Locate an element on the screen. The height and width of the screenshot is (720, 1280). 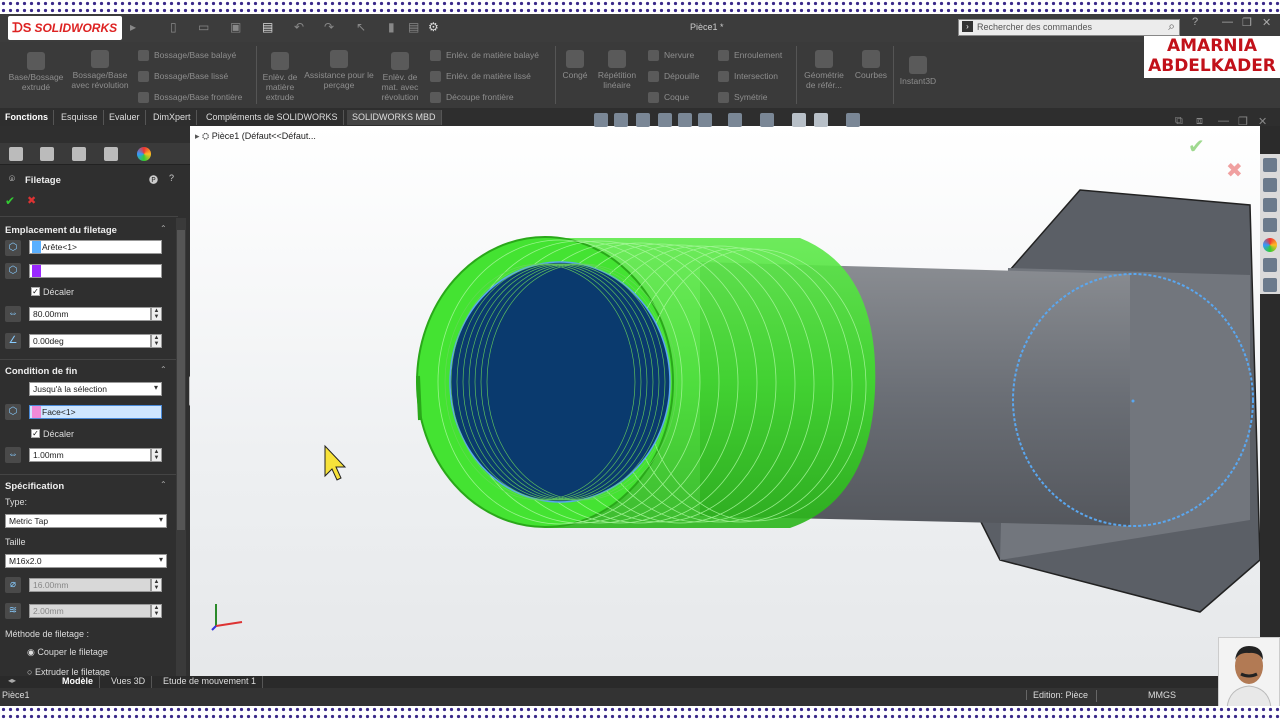
start-angle-input: 0.00deg is located at coordinates (90, 341).